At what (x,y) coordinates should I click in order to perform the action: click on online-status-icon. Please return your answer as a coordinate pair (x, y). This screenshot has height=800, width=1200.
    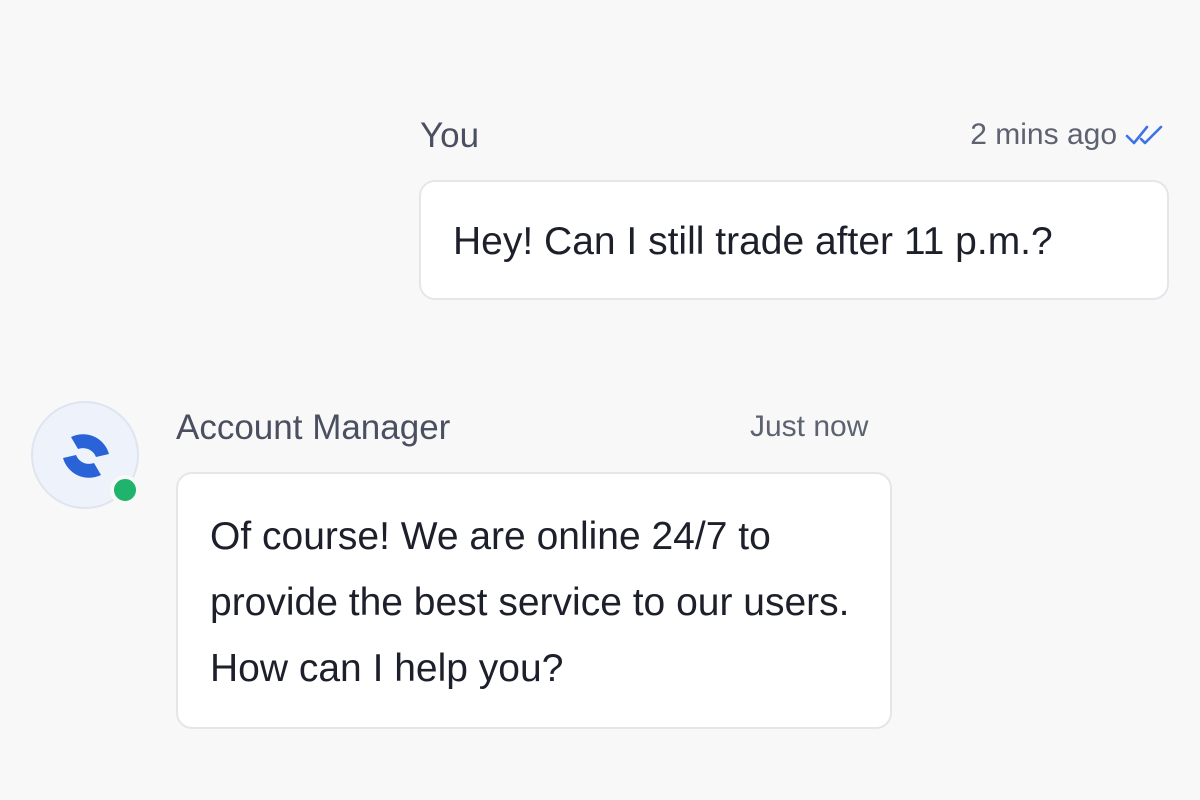
    Looking at the image, I should click on (125, 490).